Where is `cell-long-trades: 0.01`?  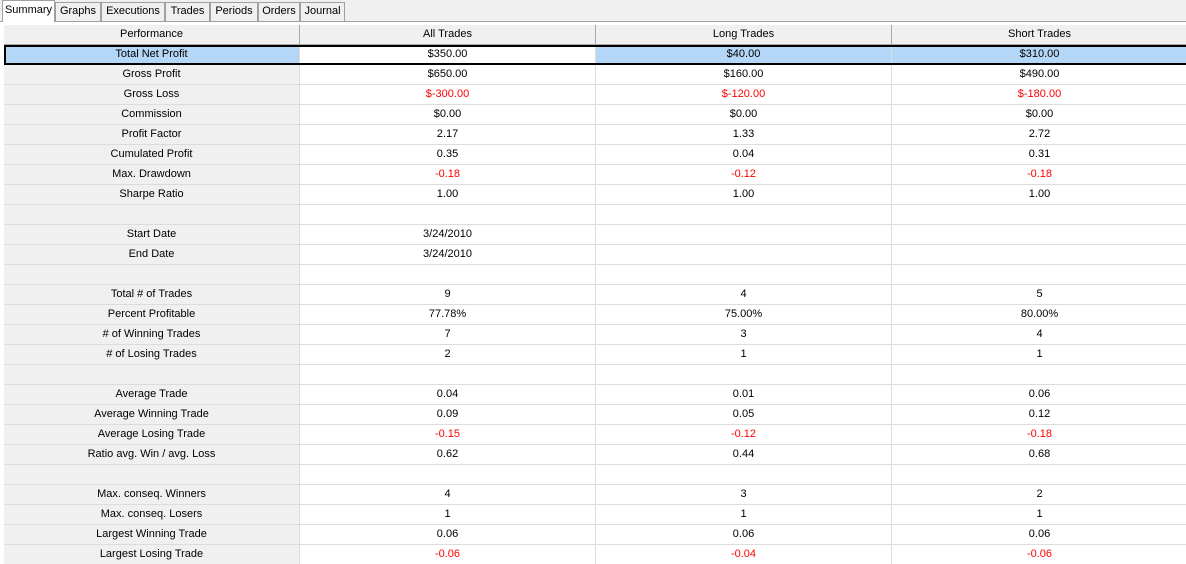
cell-long-trades: 0.01 is located at coordinates (744, 395).